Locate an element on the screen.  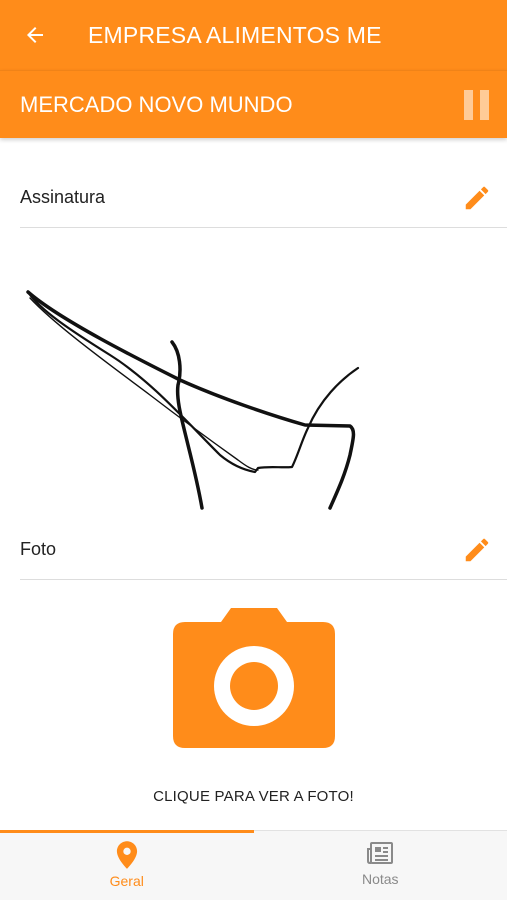
pause-icon is located at coordinates (468, 104).